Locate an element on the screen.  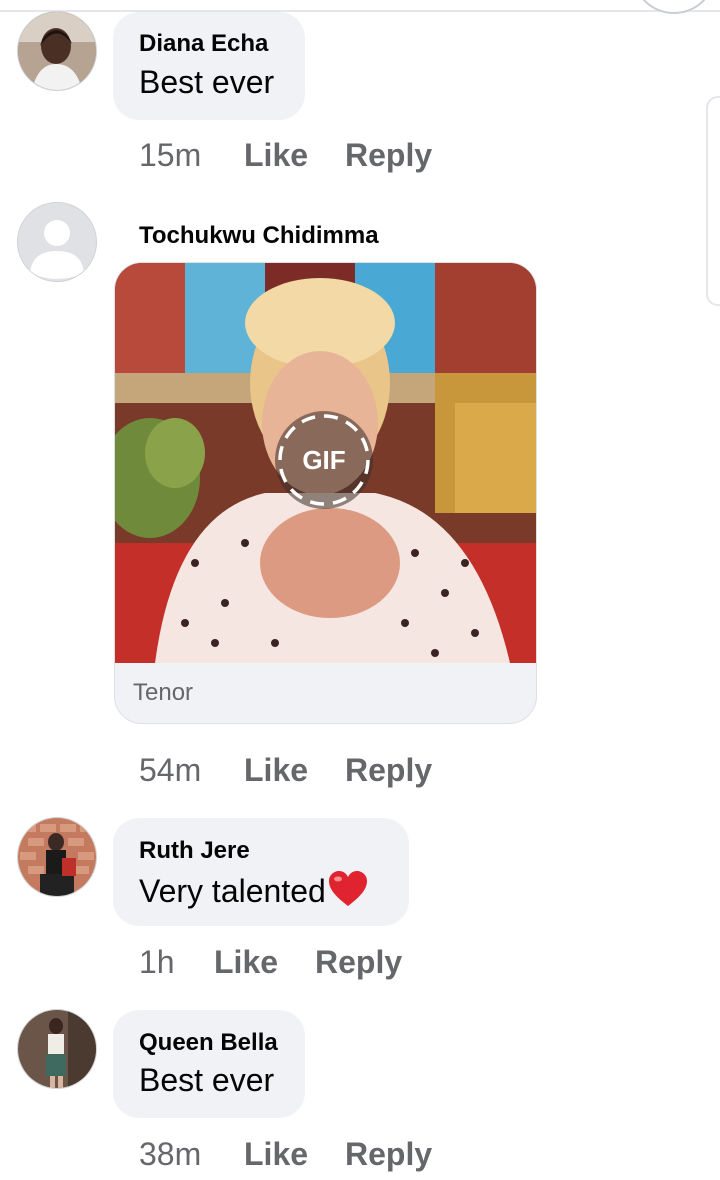
gif-source-label: Tenor is located at coordinates (163, 692).